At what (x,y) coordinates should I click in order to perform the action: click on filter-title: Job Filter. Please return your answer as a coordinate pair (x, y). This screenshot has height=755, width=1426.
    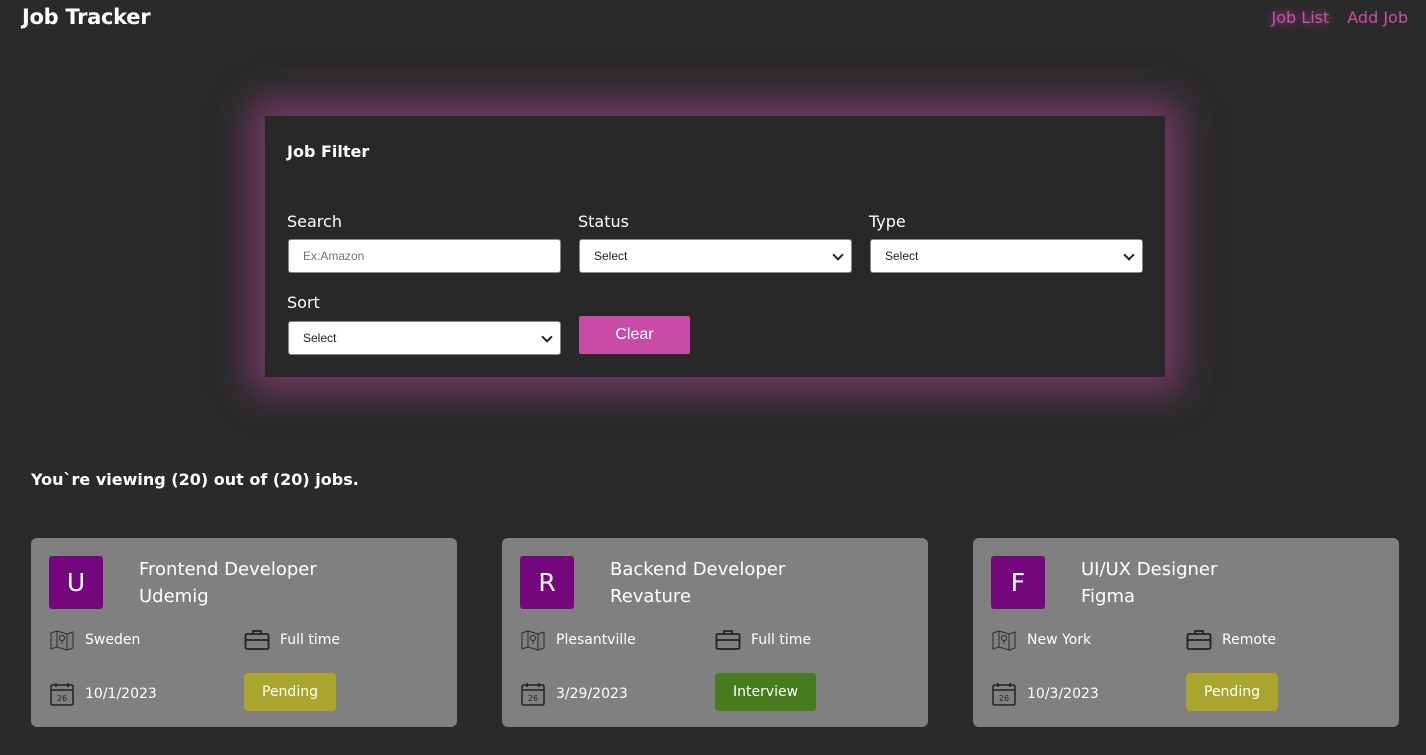
    Looking at the image, I should click on (328, 151).